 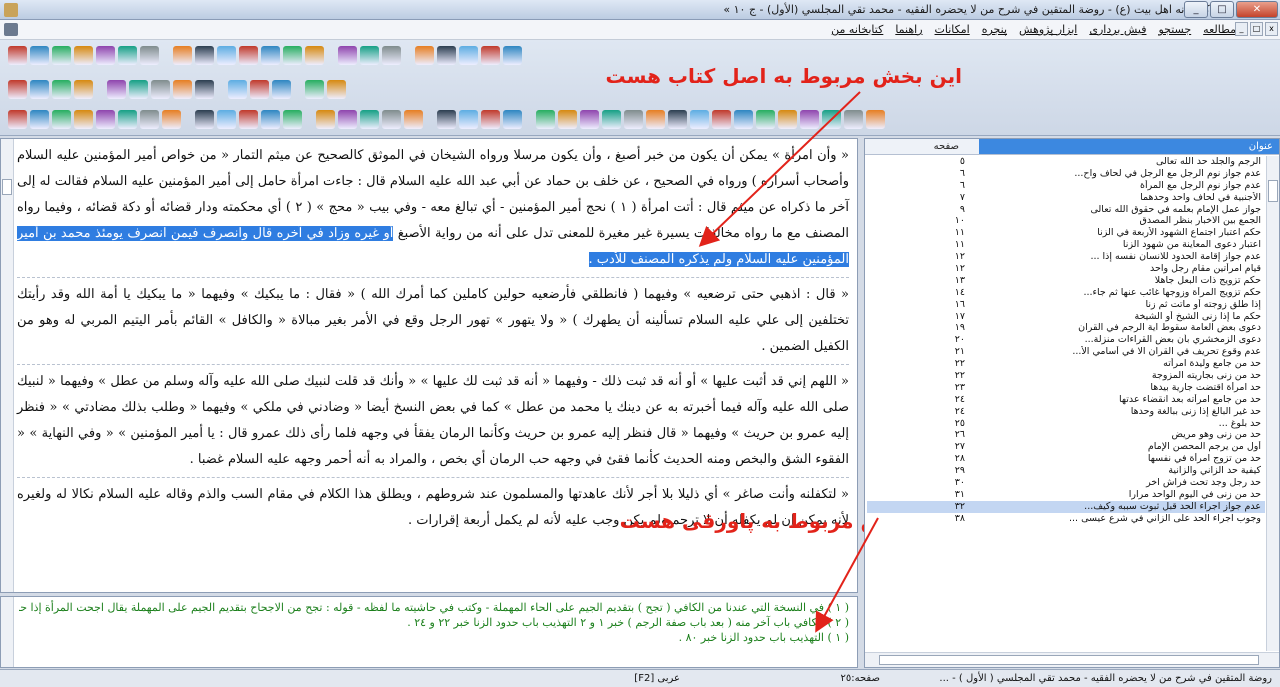 What do you see at coordinates (1117, 29) in the screenshot?
I see `menu-fish: فيش بردارى` at bounding box center [1117, 29].